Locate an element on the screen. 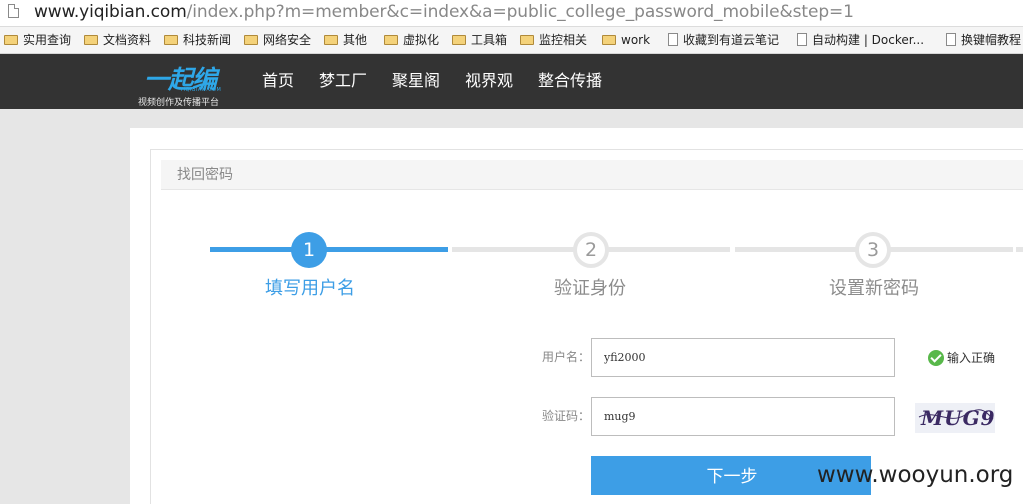 The image size is (1023, 504). logo-domain: YIQIBIAN.COM is located at coordinates (201, 90).